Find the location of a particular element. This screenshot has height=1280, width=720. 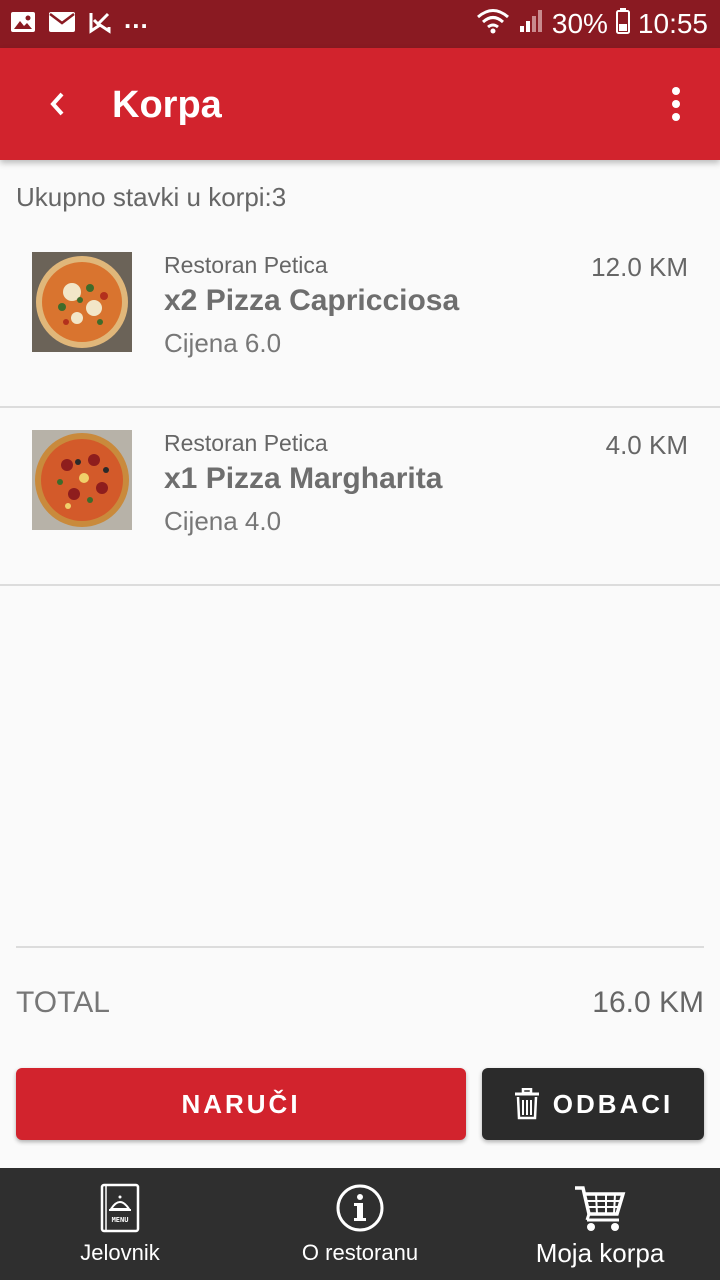

discard-button: ODBACI is located at coordinates (593, 1104).